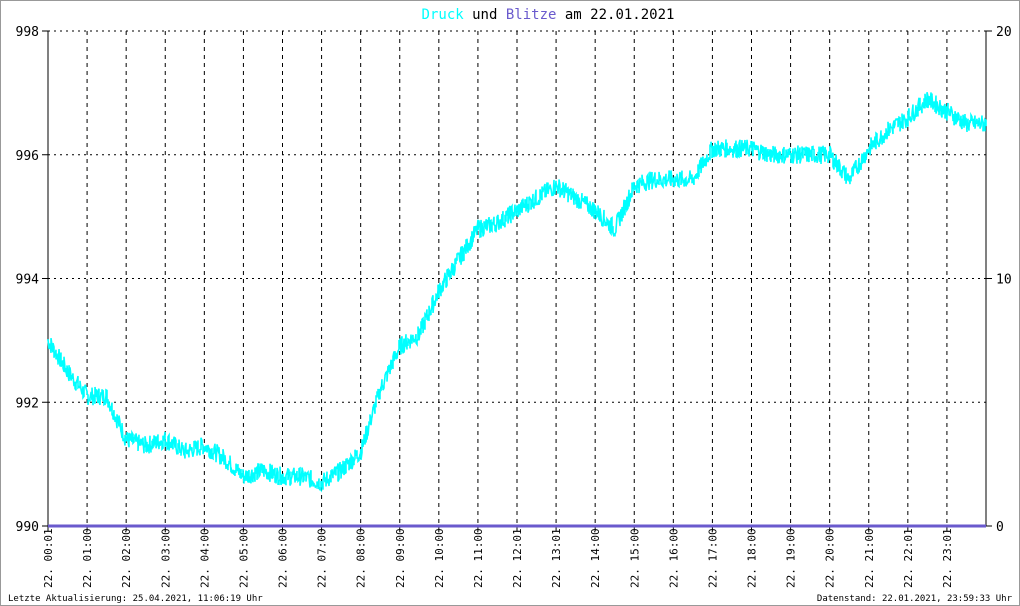  Describe the element at coordinates (752, 558) in the screenshot. I see `x-tick-label: 22. 18:00` at that location.